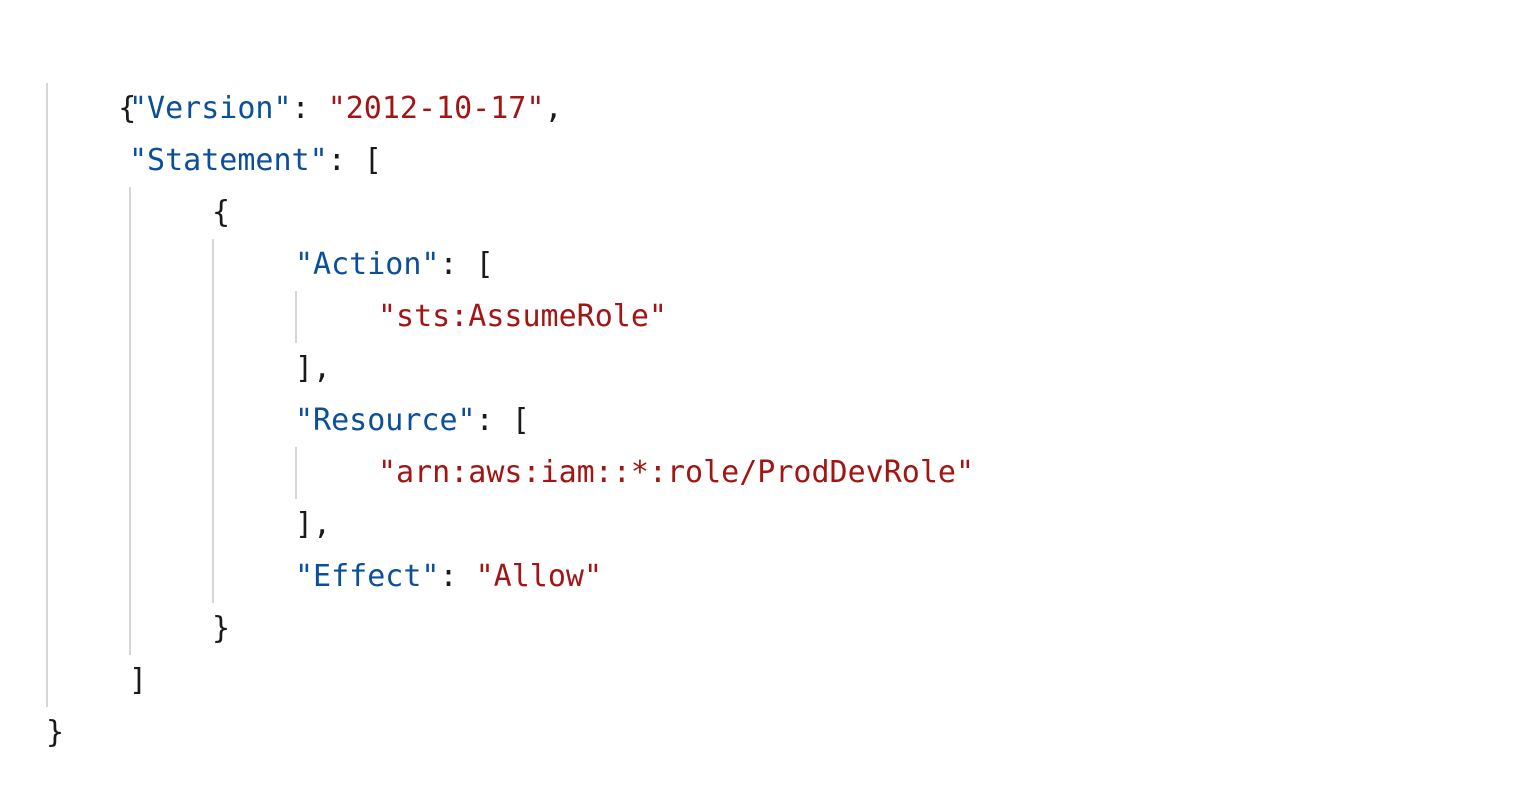 Image resolution: width=1522 pixels, height=786 pixels. I want to click on action-value: "sts:AssumeRole", so click(522, 316).